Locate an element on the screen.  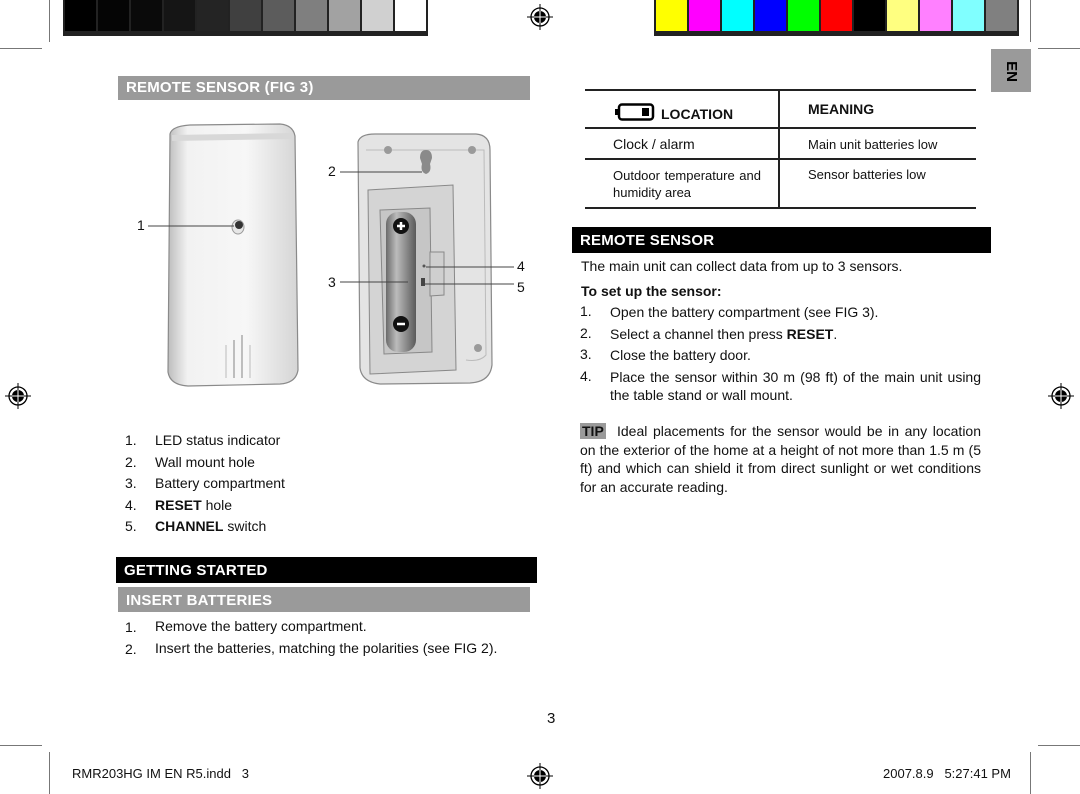
table-cell-location: Outdoor temperature and humidity area is located at coordinates (687, 184).